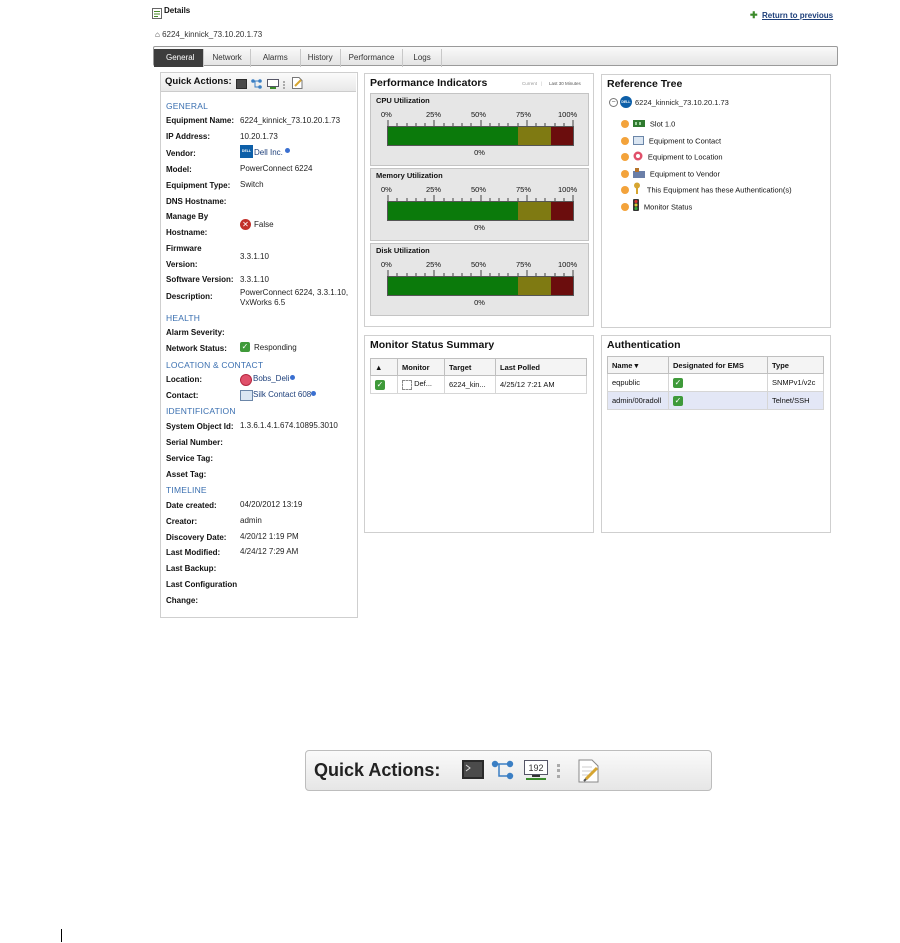  I want to click on designated-column-header: Designated for EMS, so click(718, 365).